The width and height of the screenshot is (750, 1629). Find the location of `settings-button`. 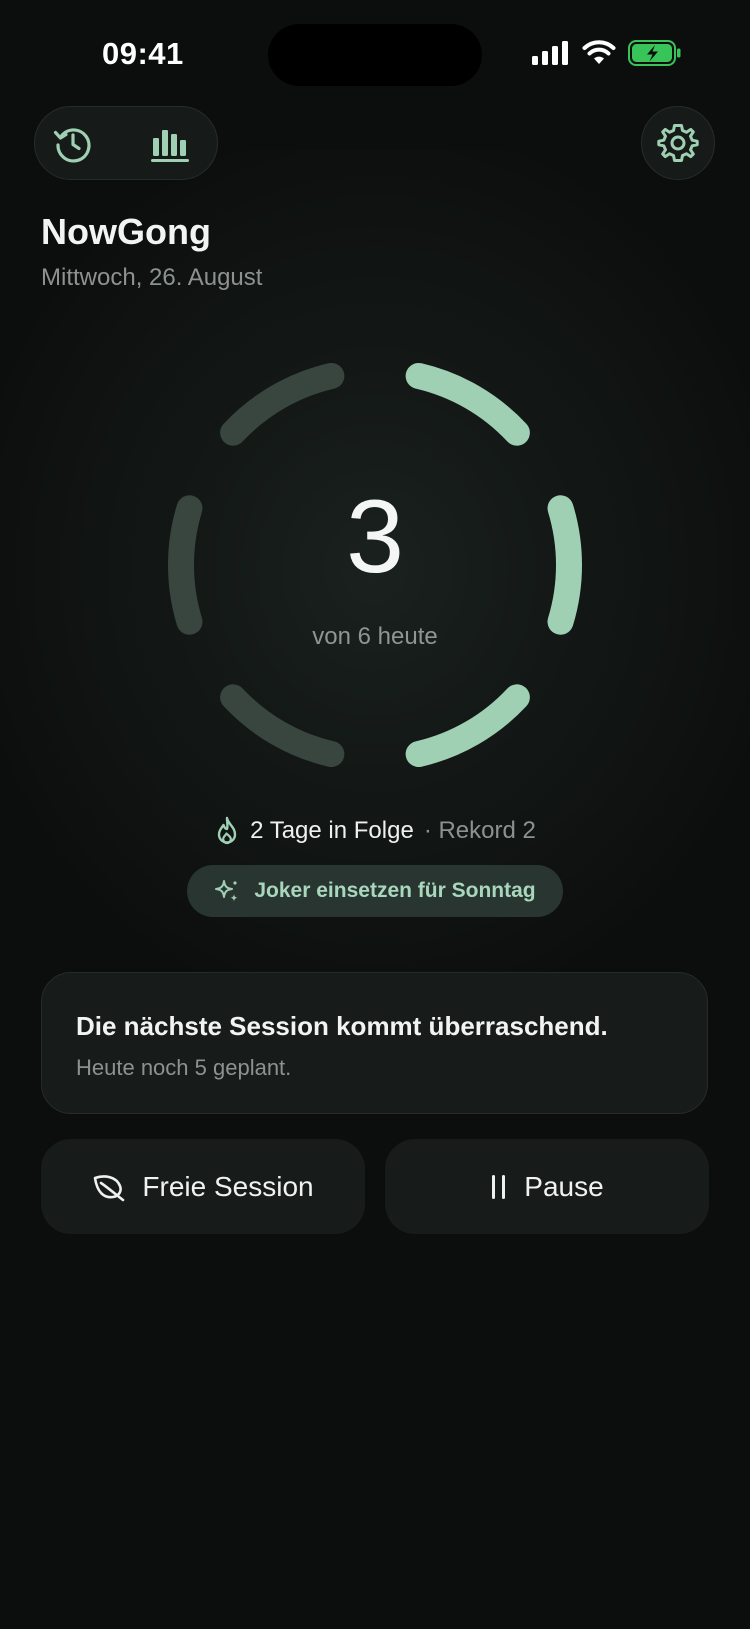

settings-button is located at coordinates (678, 143).